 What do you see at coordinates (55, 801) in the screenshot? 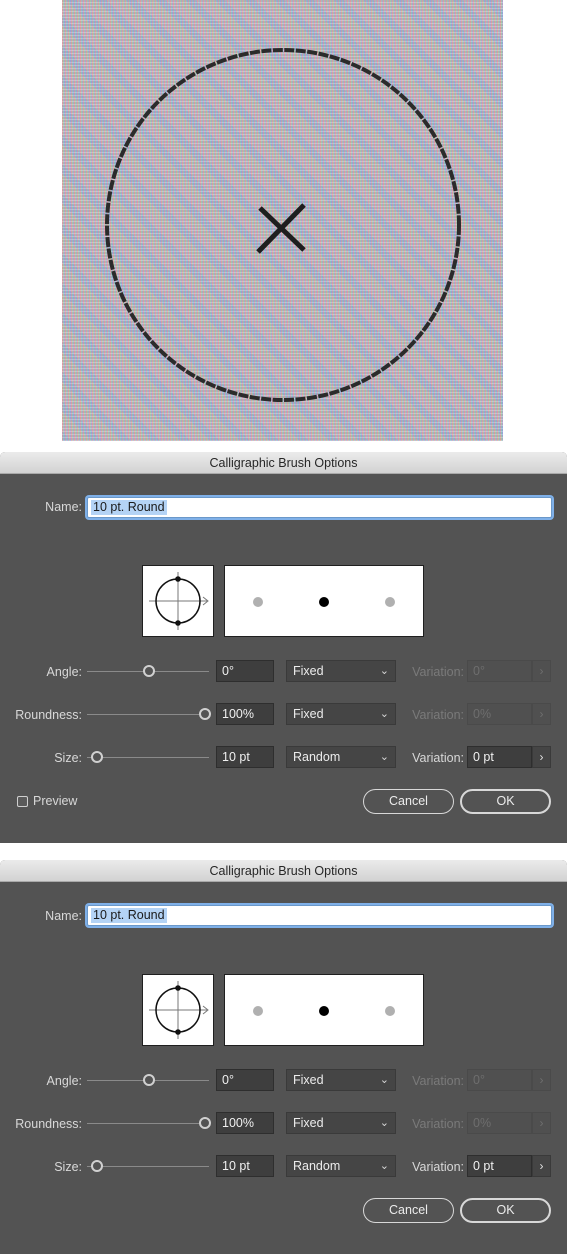
I see `preview-label: Preview` at bounding box center [55, 801].